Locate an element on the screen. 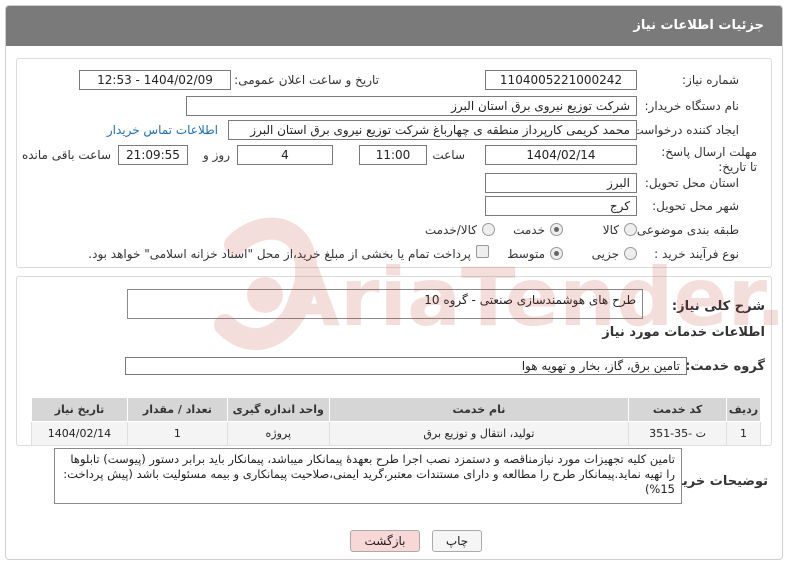 This screenshot has width=788, height=566. summary-field: طرح های هوشمندسازی صنعتی - گروه 10 is located at coordinates (385, 304).